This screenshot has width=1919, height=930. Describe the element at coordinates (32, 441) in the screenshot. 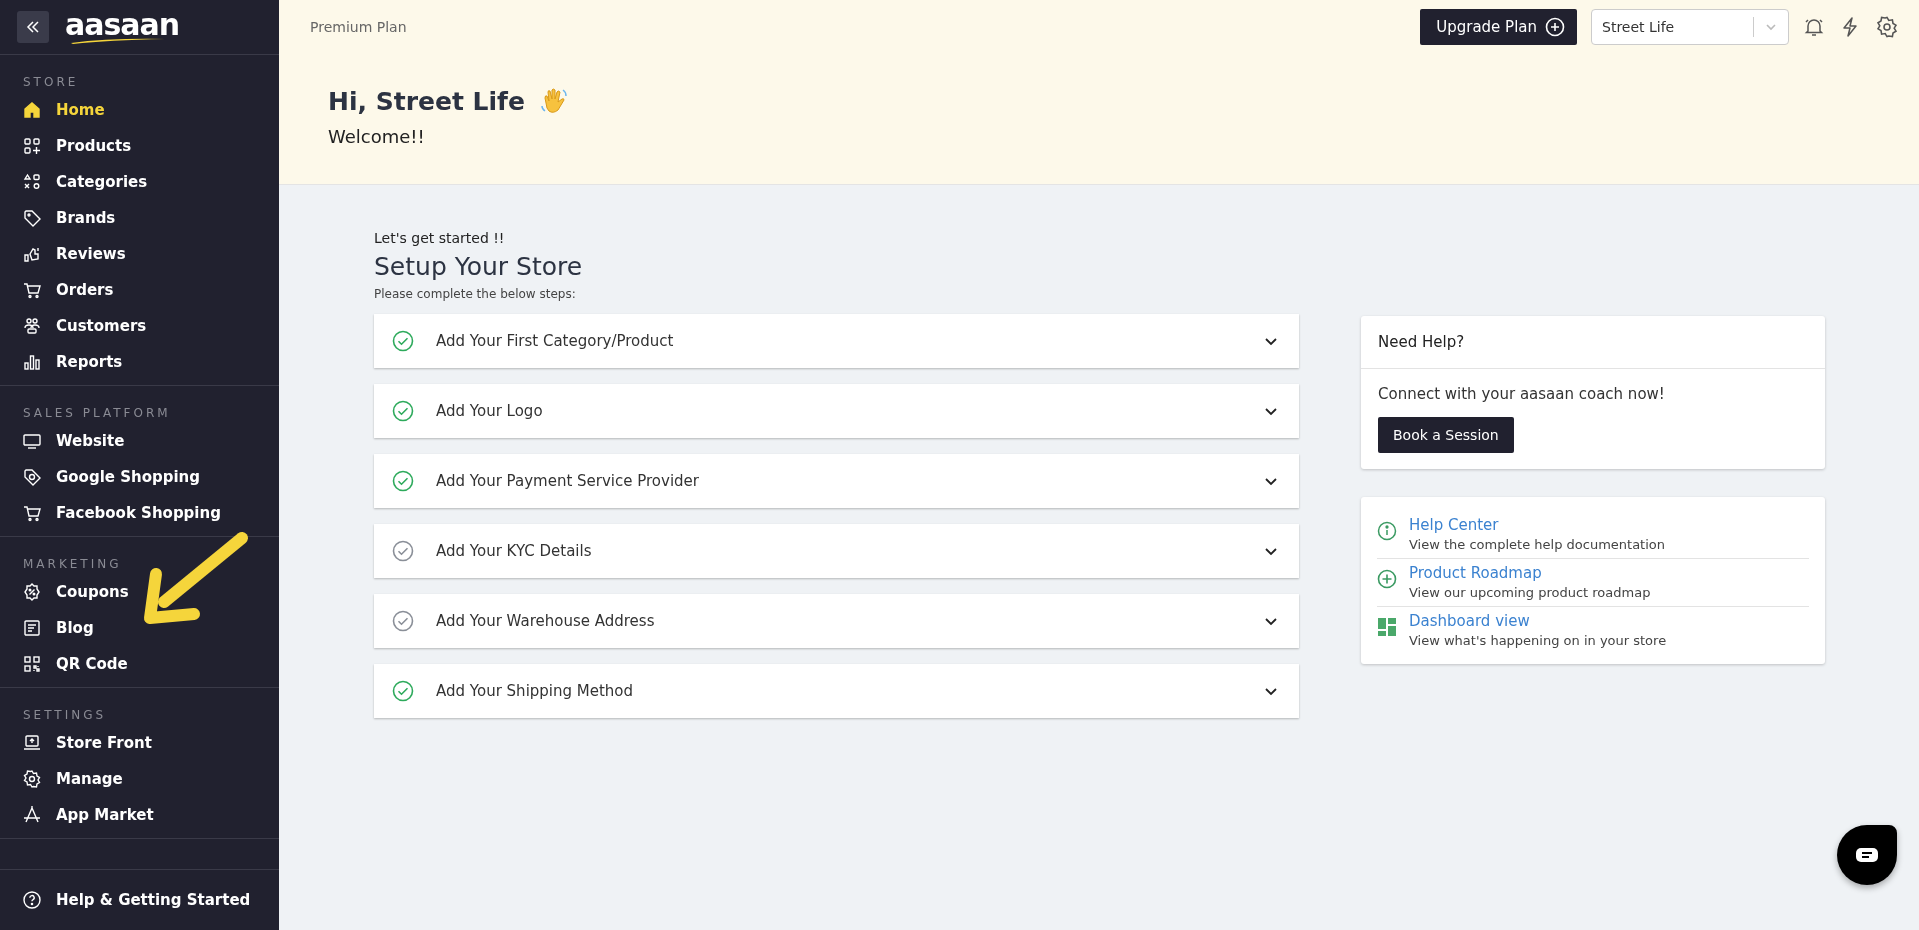

I see `monitor-icon` at that location.